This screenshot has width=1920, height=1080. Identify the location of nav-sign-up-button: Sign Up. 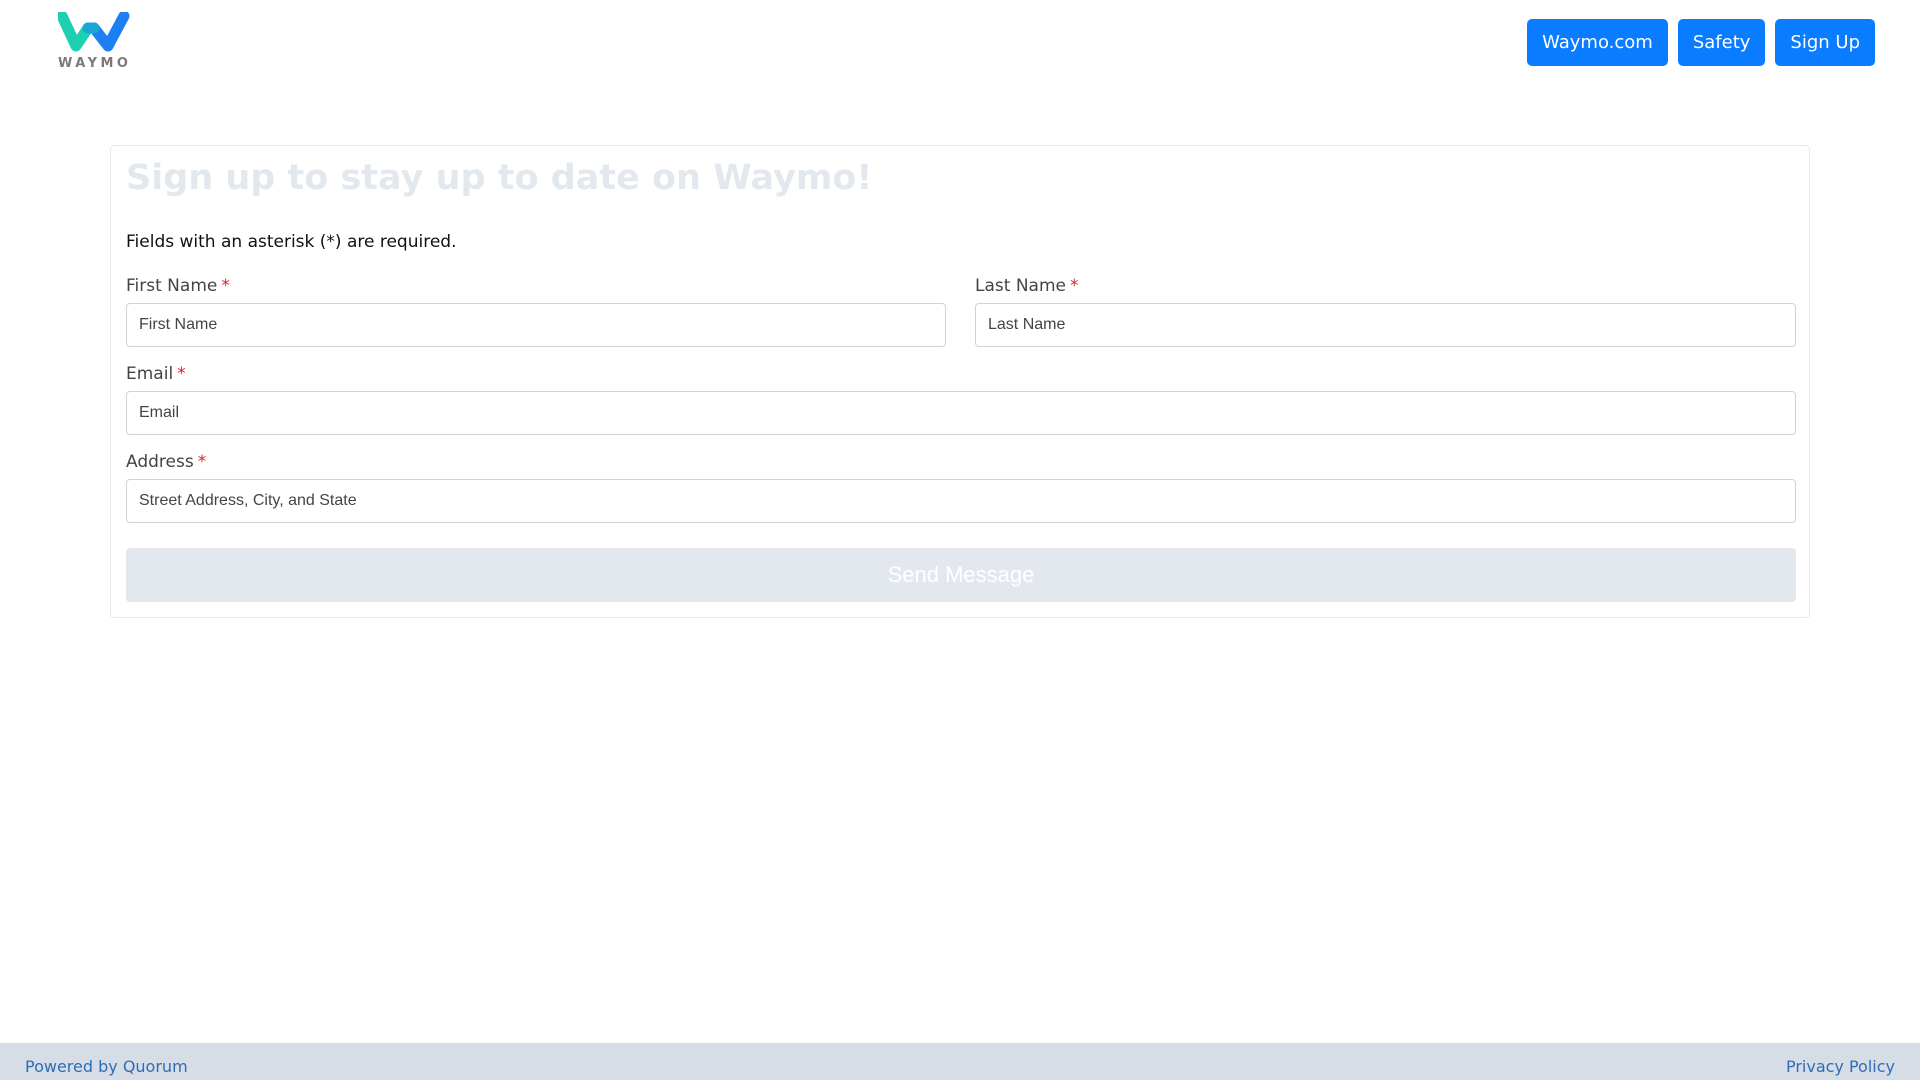
(1825, 42).